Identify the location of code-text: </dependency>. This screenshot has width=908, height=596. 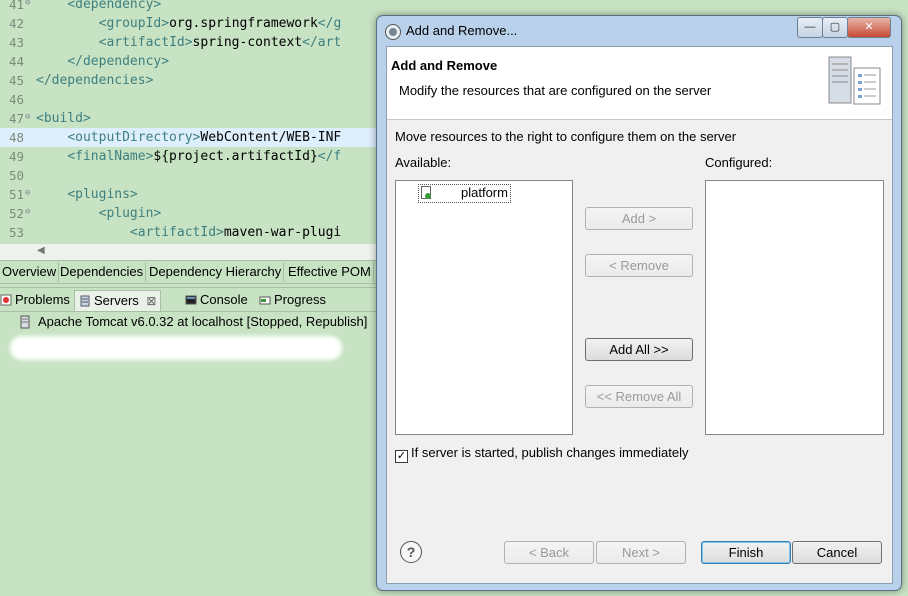
(118, 61).